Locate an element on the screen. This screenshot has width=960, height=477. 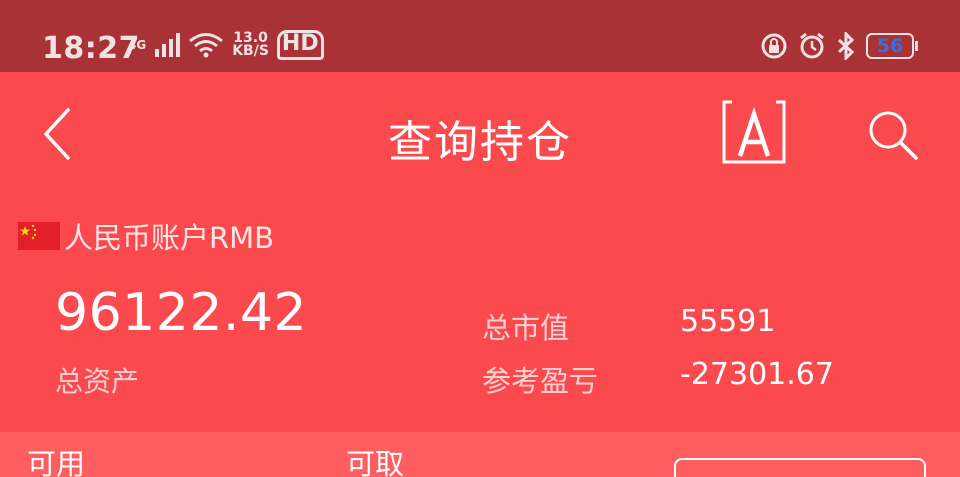
market-value: 55591 is located at coordinates (728, 321).